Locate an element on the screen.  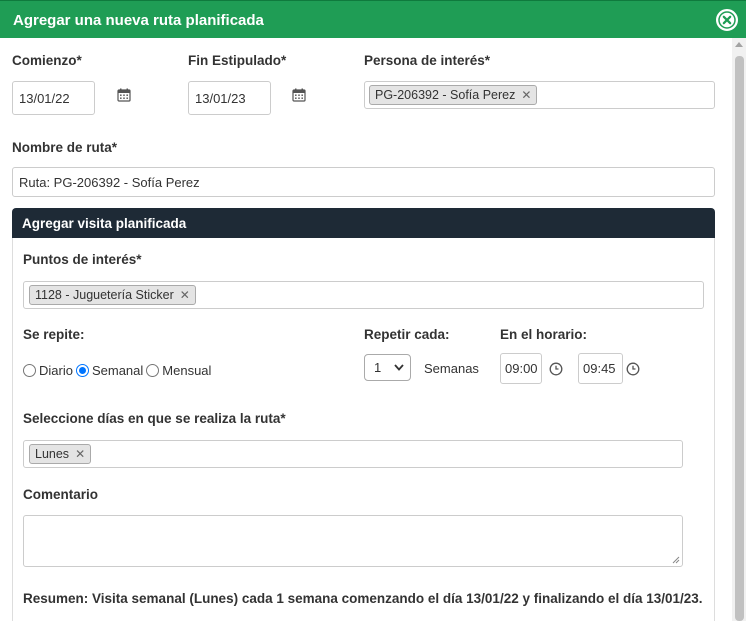
end-date-input: 13/01/23 is located at coordinates (229, 98).